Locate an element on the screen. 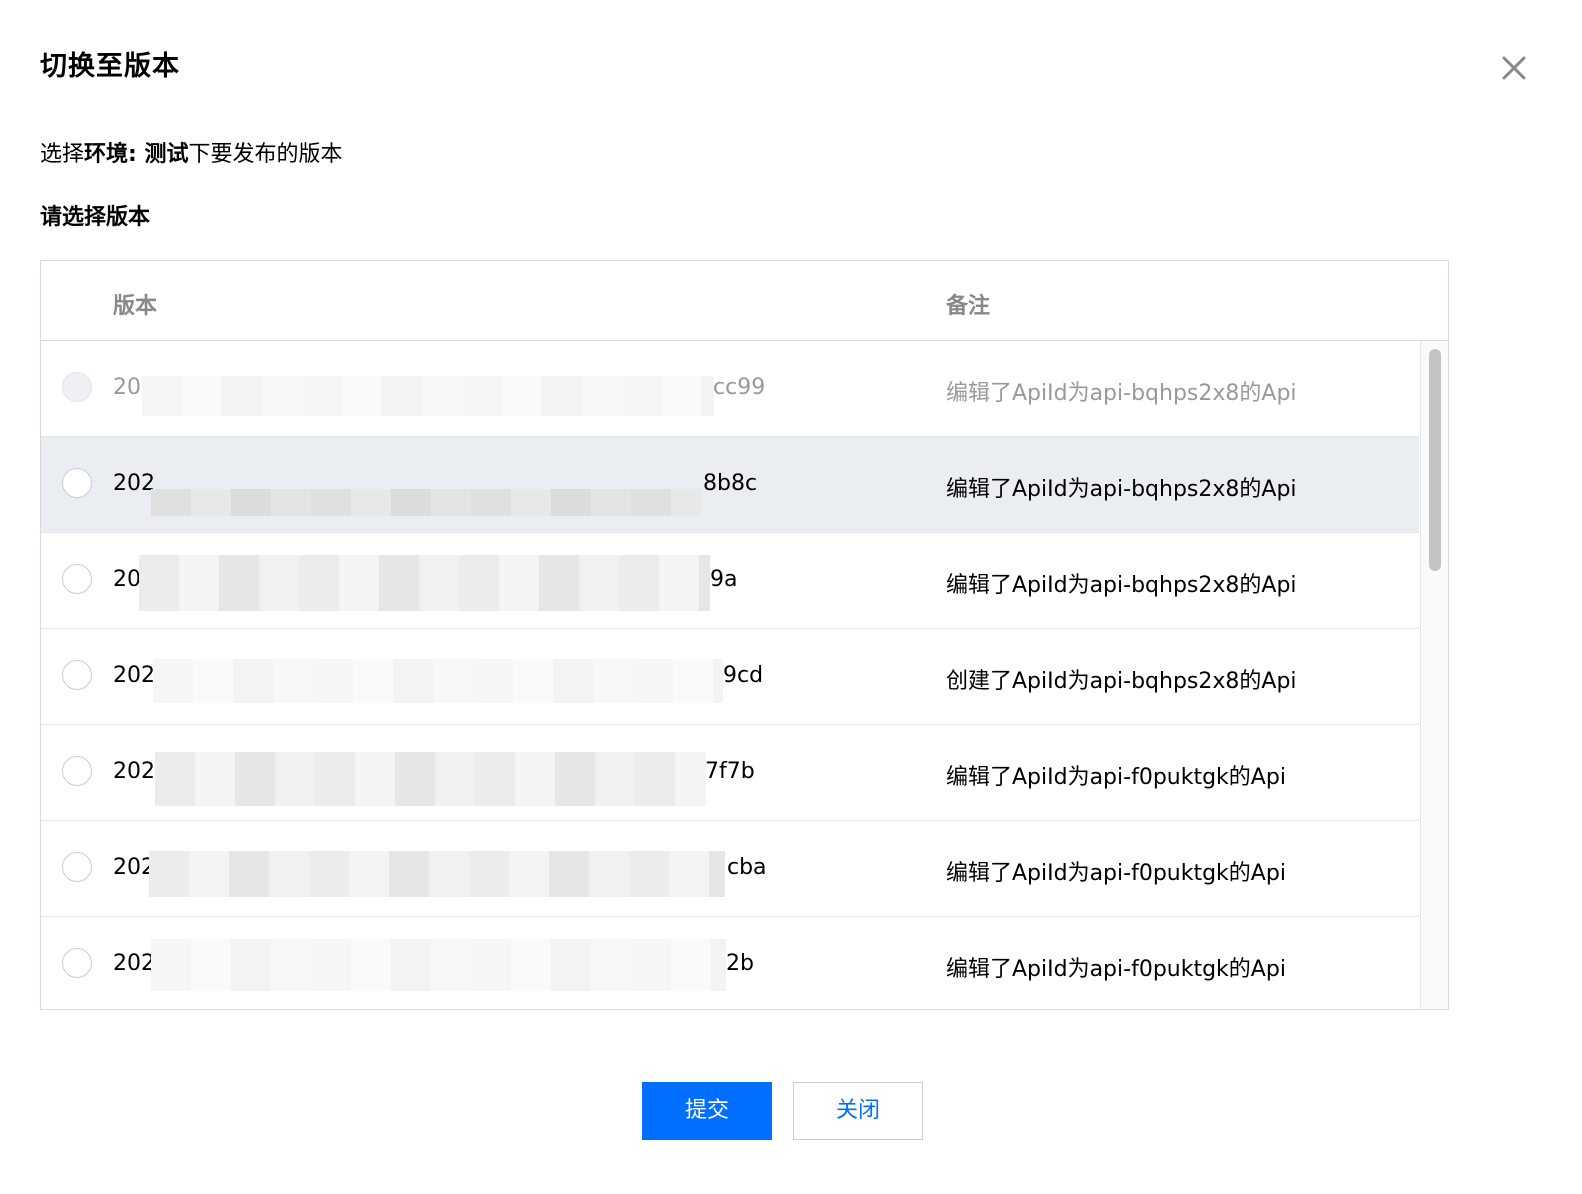  version-suffix: 7f7b is located at coordinates (730, 771).